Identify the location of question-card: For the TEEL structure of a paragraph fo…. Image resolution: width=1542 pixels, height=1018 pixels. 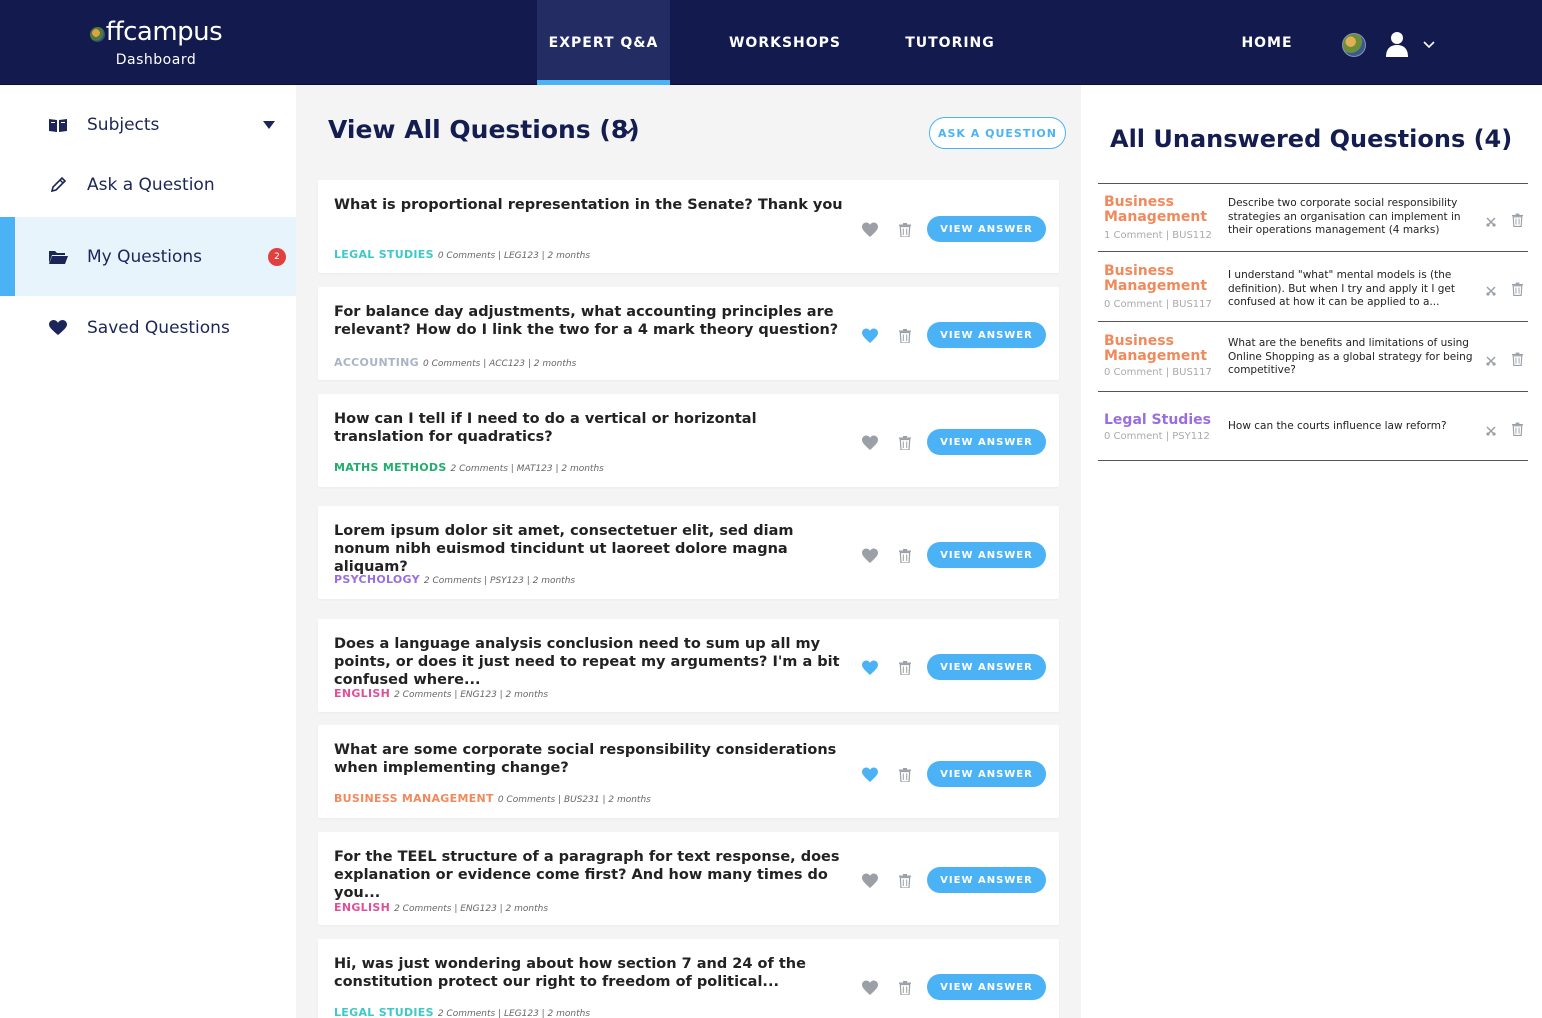
(688, 878).